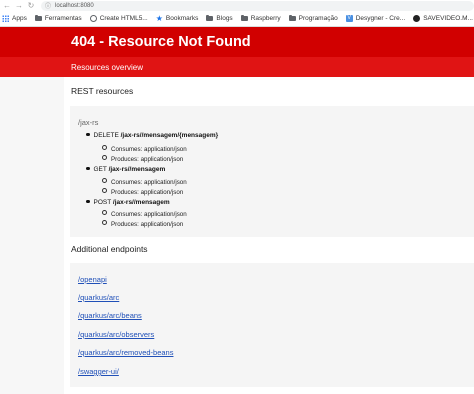  What do you see at coordinates (7, 5) in the screenshot?
I see `back-arrow-icon: ←` at bounding box center [7, 5].